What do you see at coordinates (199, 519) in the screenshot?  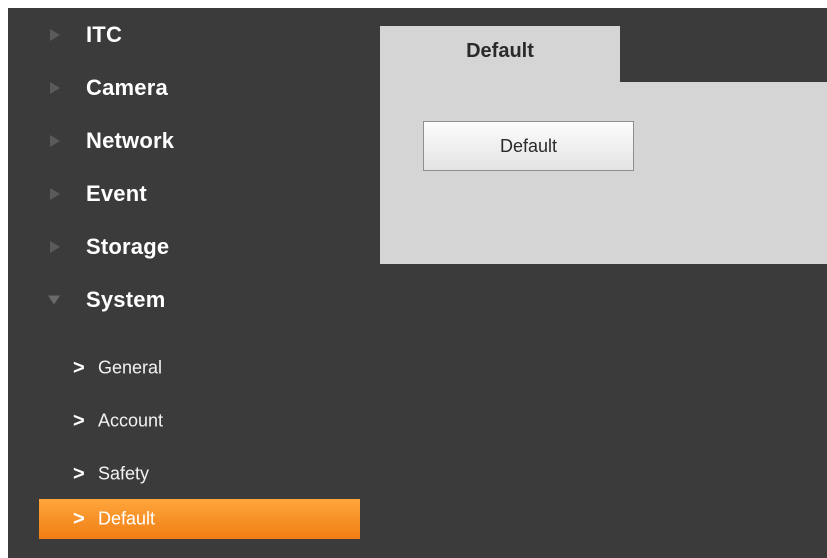 I see `sidebar-subitem-default: > Default` at bounding box center [199, 519].